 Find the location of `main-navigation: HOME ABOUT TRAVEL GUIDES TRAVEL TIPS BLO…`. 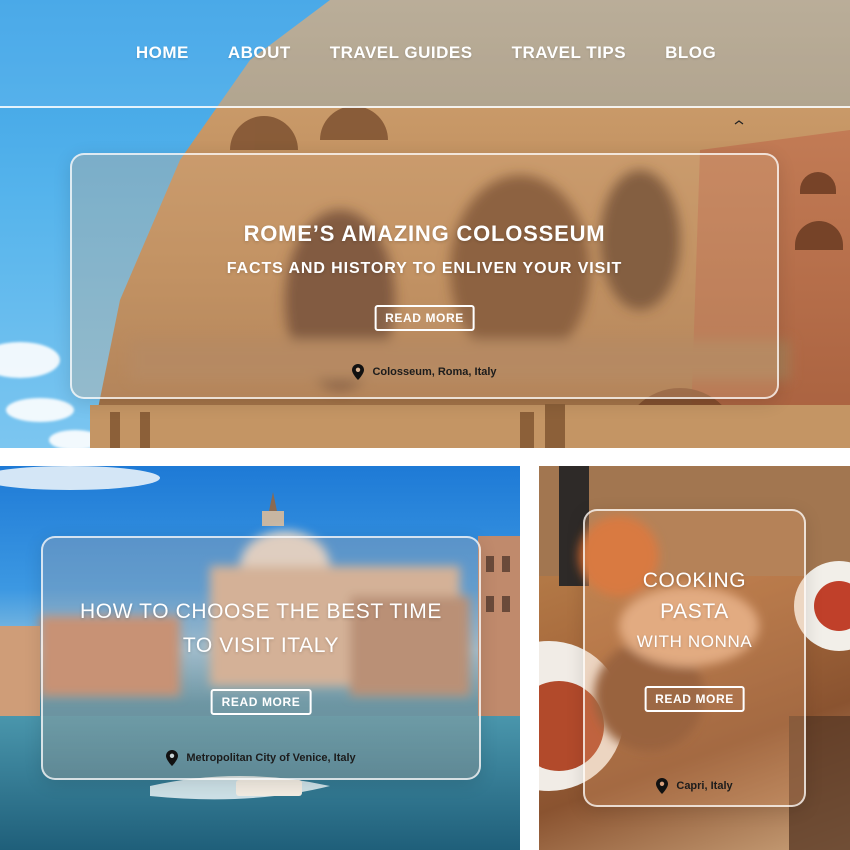

main-navigation: HOME ABOUT TRAVEL GUIDES TRAVEL TIPS BLO… is located at coordinates (425, 54).